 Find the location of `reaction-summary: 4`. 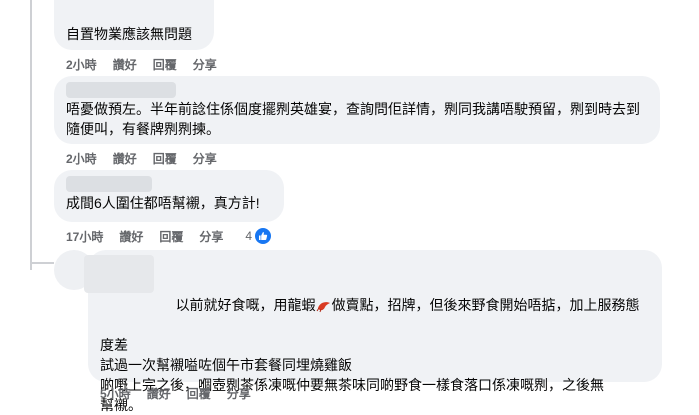

reaction-summary: 4 is located at coordinates (266, 236).